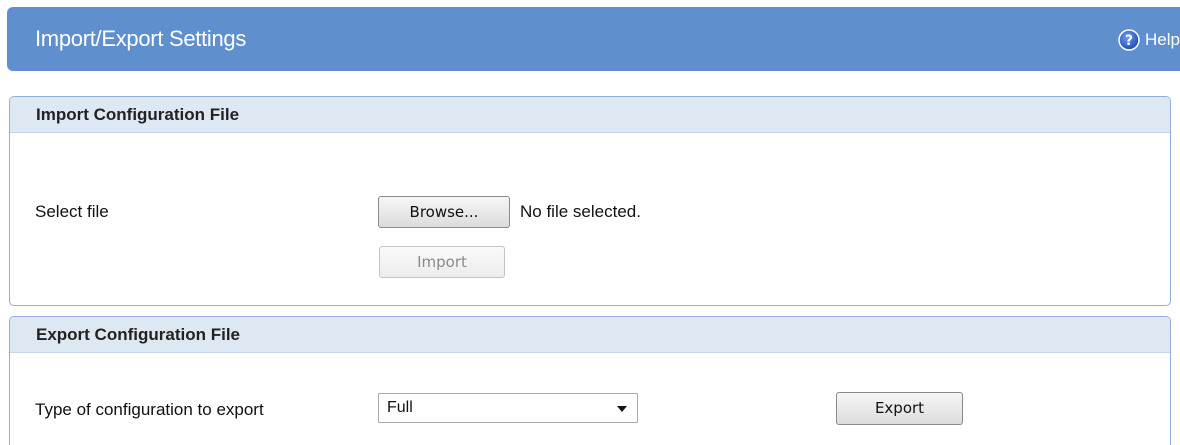 The width and height of the screenshot is (1180, 445). I want to click on help-label: Help, so click(1162, 40).